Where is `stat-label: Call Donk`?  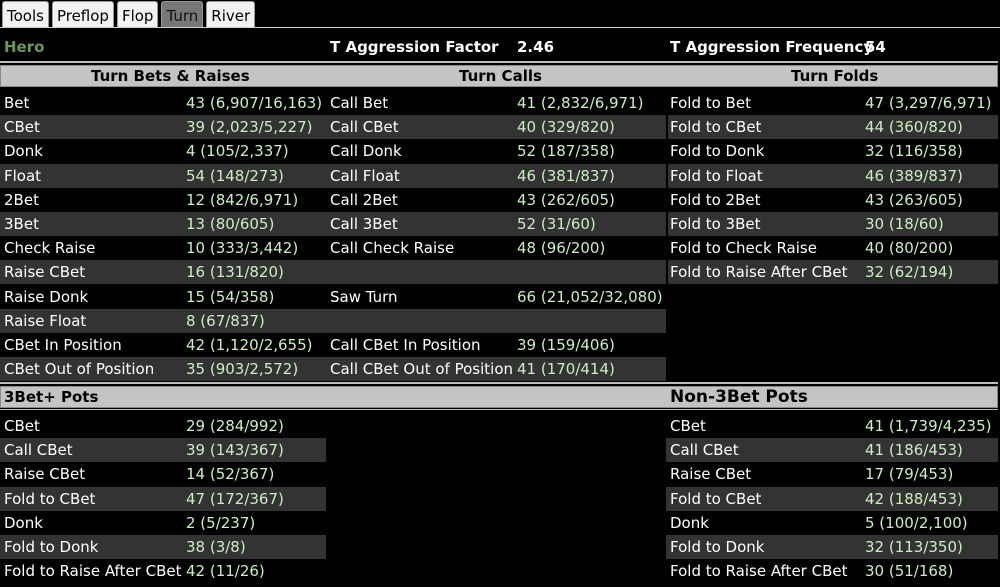 stat-label: Call Donk is located at coordinates (366, 151).